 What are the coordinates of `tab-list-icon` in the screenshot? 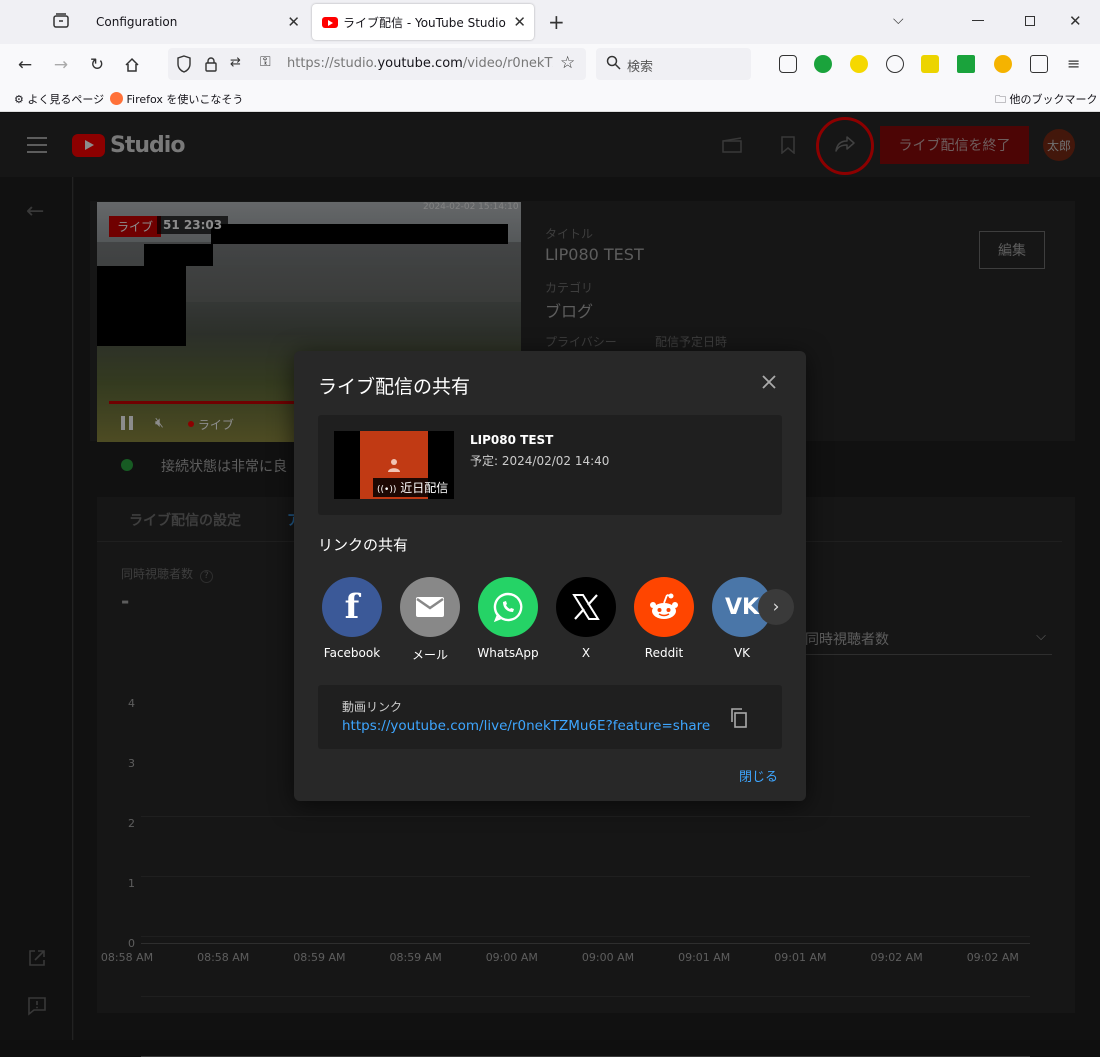 It's located at (61, 21).